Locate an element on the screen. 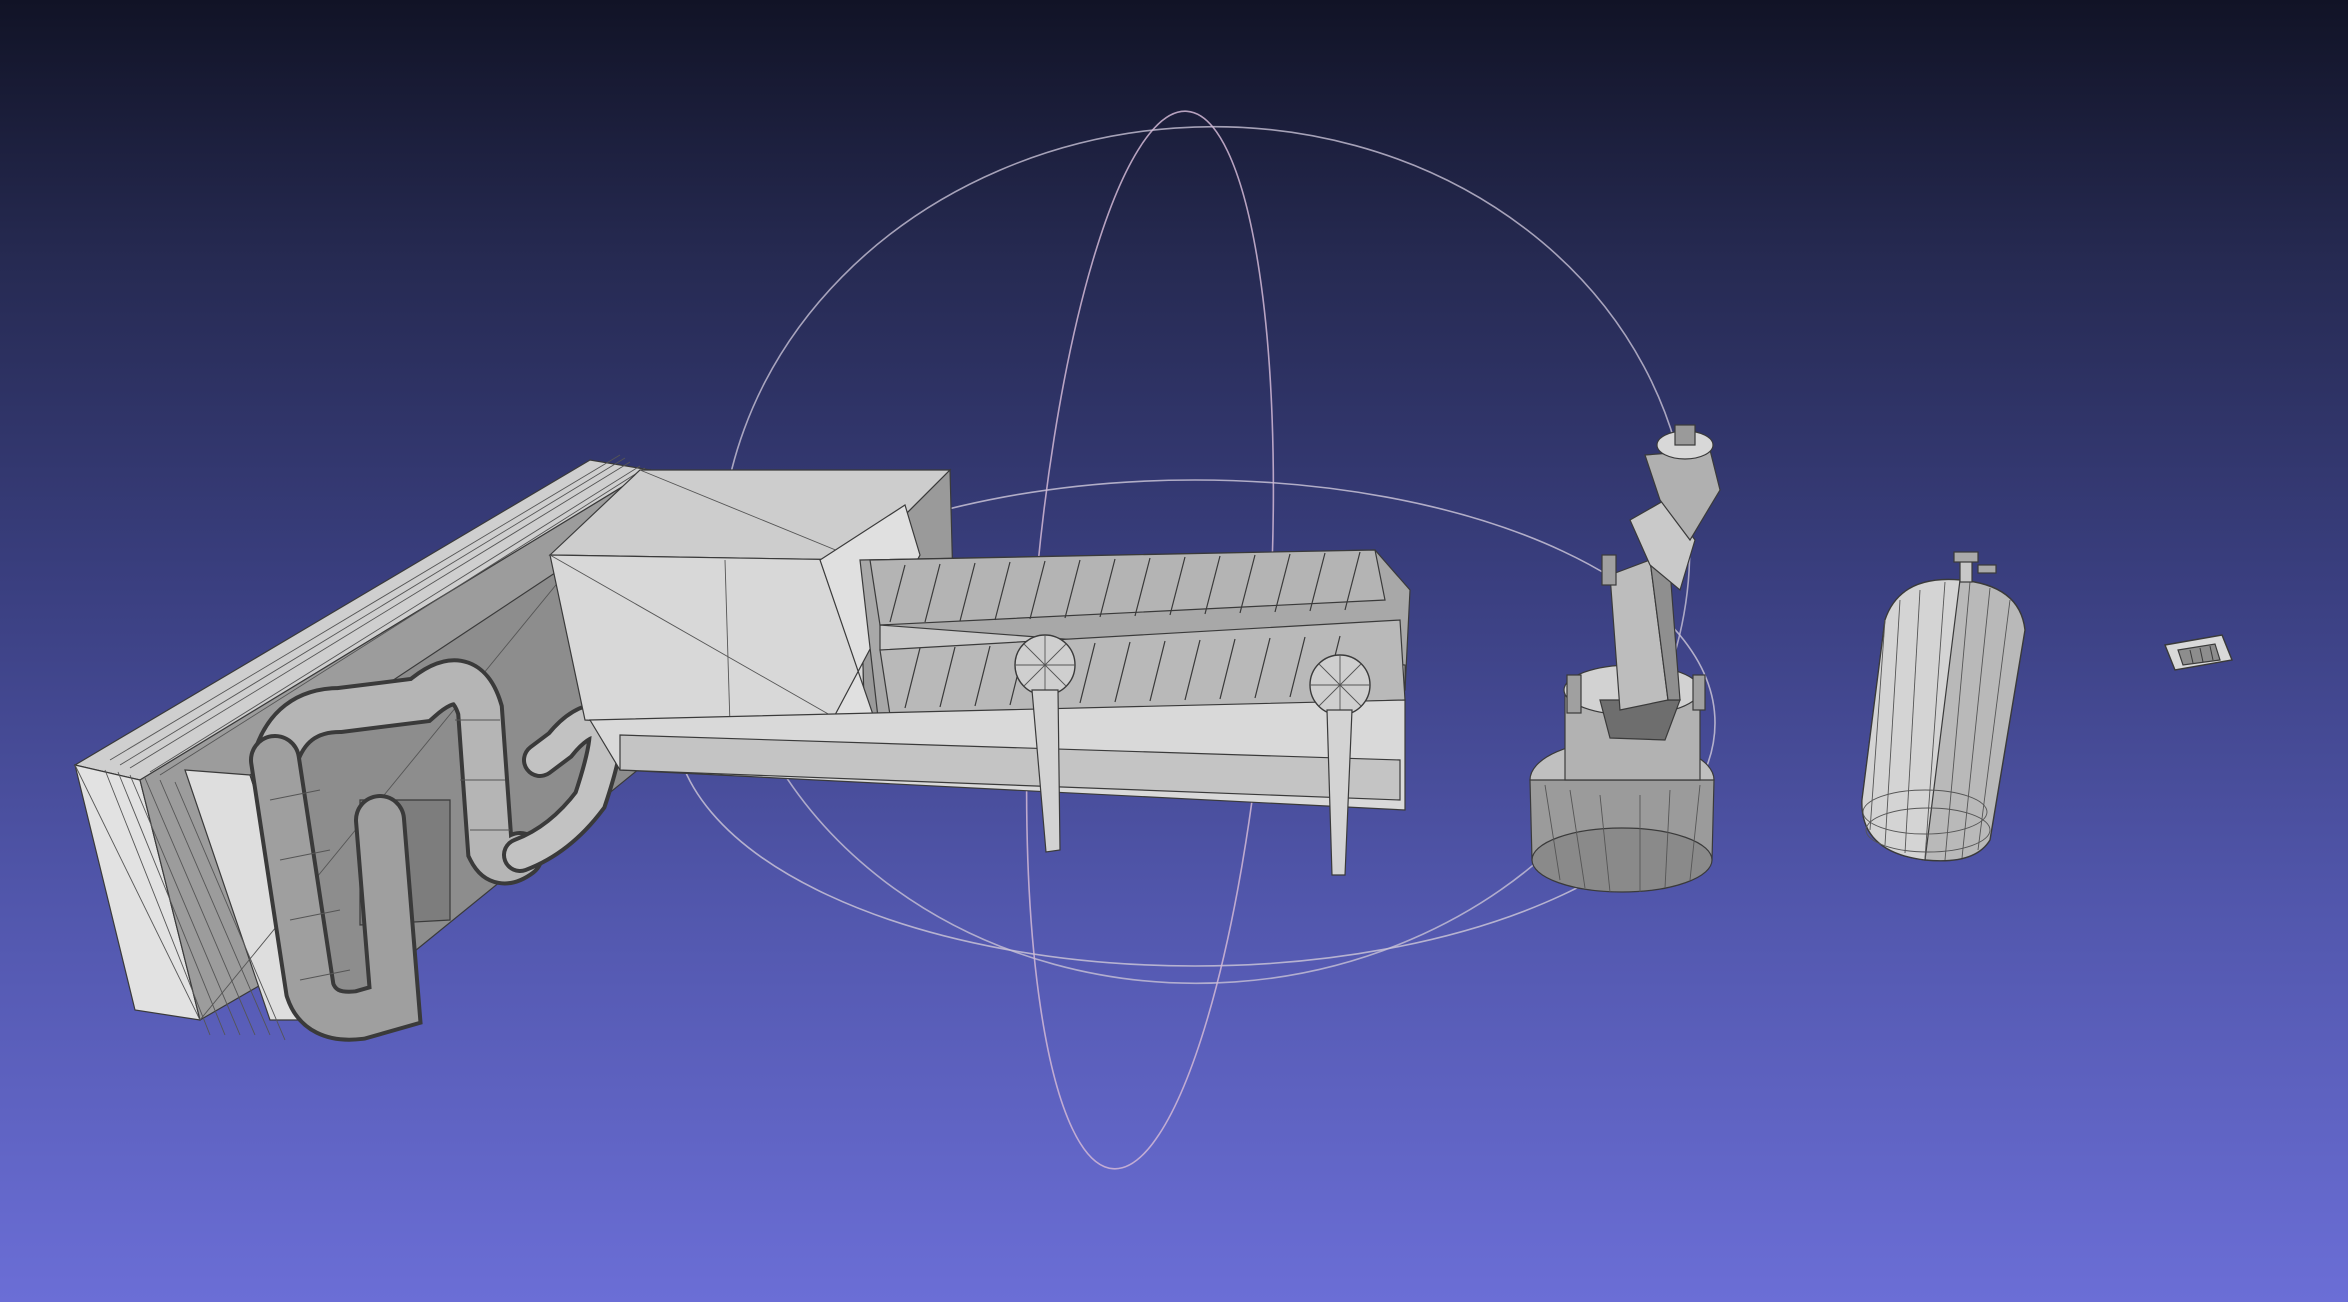  small-plate is located at coordinates (2198, 652).